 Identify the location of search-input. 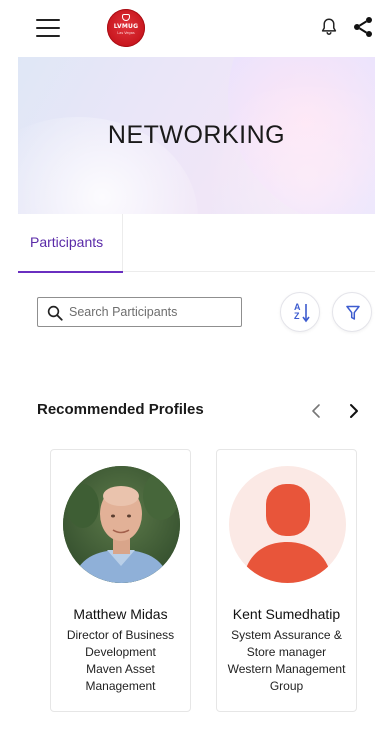
(153, 312).